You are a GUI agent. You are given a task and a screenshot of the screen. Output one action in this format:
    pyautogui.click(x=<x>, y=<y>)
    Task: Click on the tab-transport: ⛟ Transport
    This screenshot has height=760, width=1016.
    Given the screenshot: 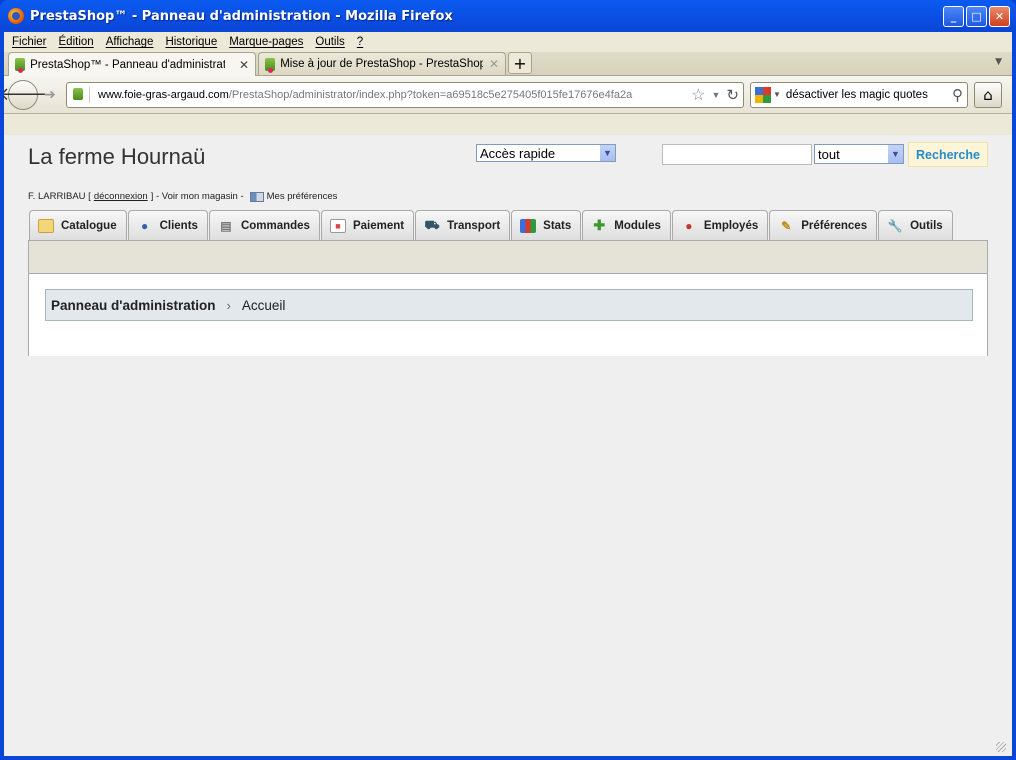 What is the action you would take?
    pyautogui.click(x=463, y=225)
    